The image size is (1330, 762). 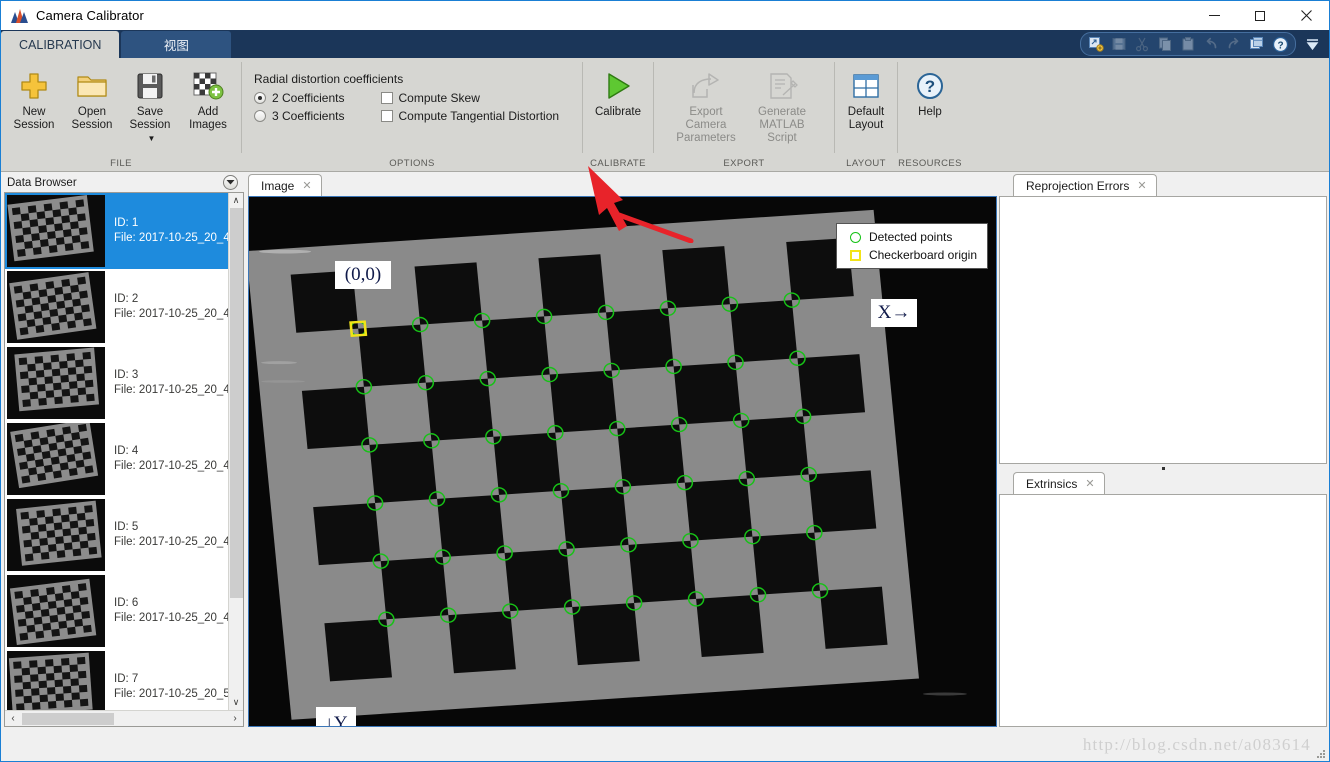 What do you see at coordinates (116, 231) in the screenshot?
I see `list-item: ID: 1 File: 2017-10-25_20_4` at bounding box center [116, 231].